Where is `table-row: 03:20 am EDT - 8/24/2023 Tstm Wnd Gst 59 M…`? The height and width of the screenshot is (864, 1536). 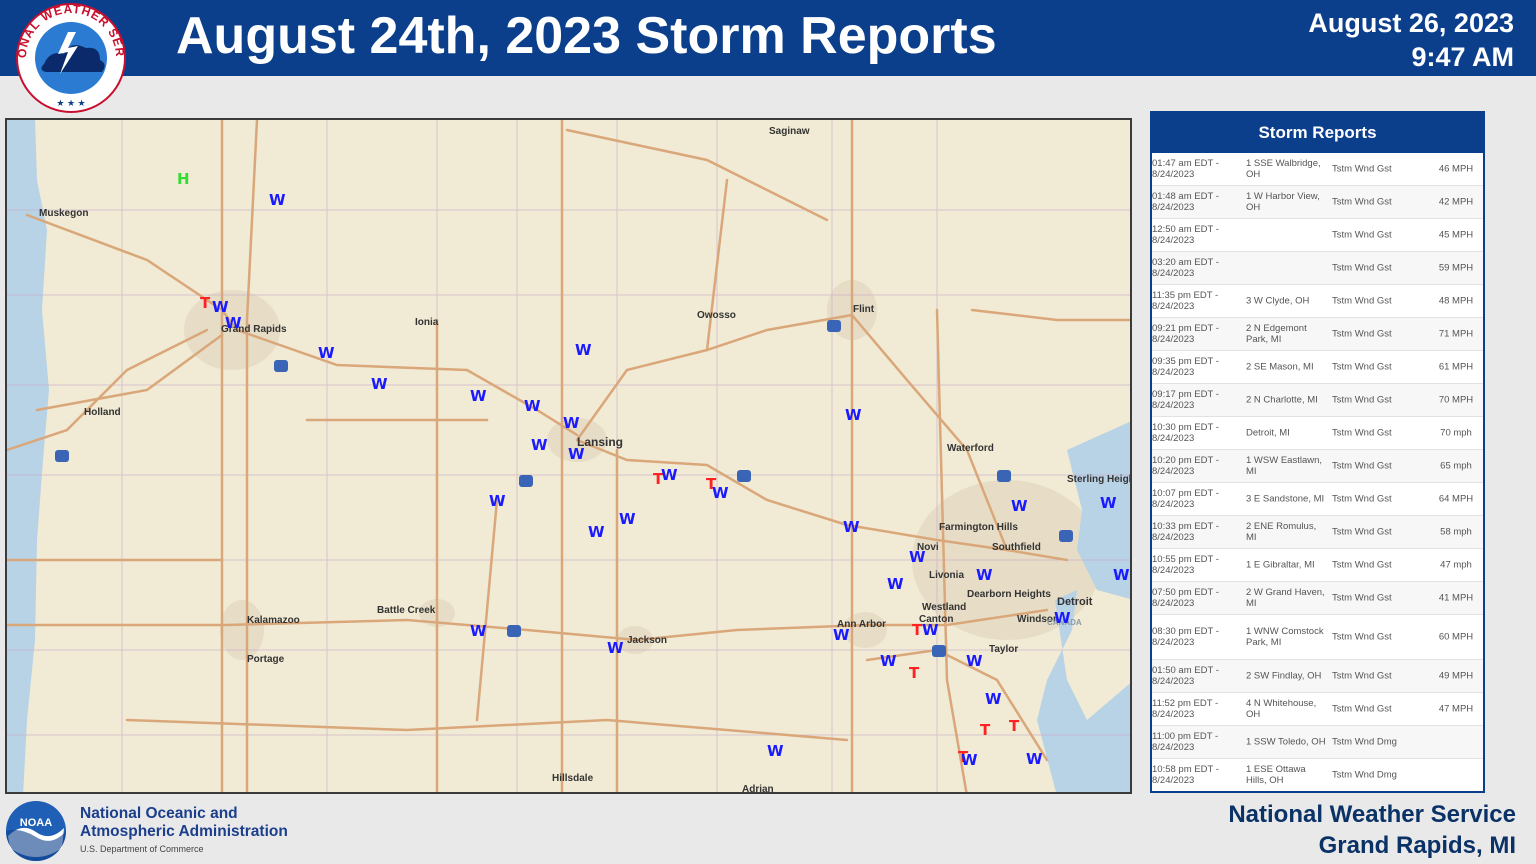
table-row: 03:20 am EDT - 8/24/2023 Tstm Wnd Gst 59 M… is located at coordinates (1317, 268).